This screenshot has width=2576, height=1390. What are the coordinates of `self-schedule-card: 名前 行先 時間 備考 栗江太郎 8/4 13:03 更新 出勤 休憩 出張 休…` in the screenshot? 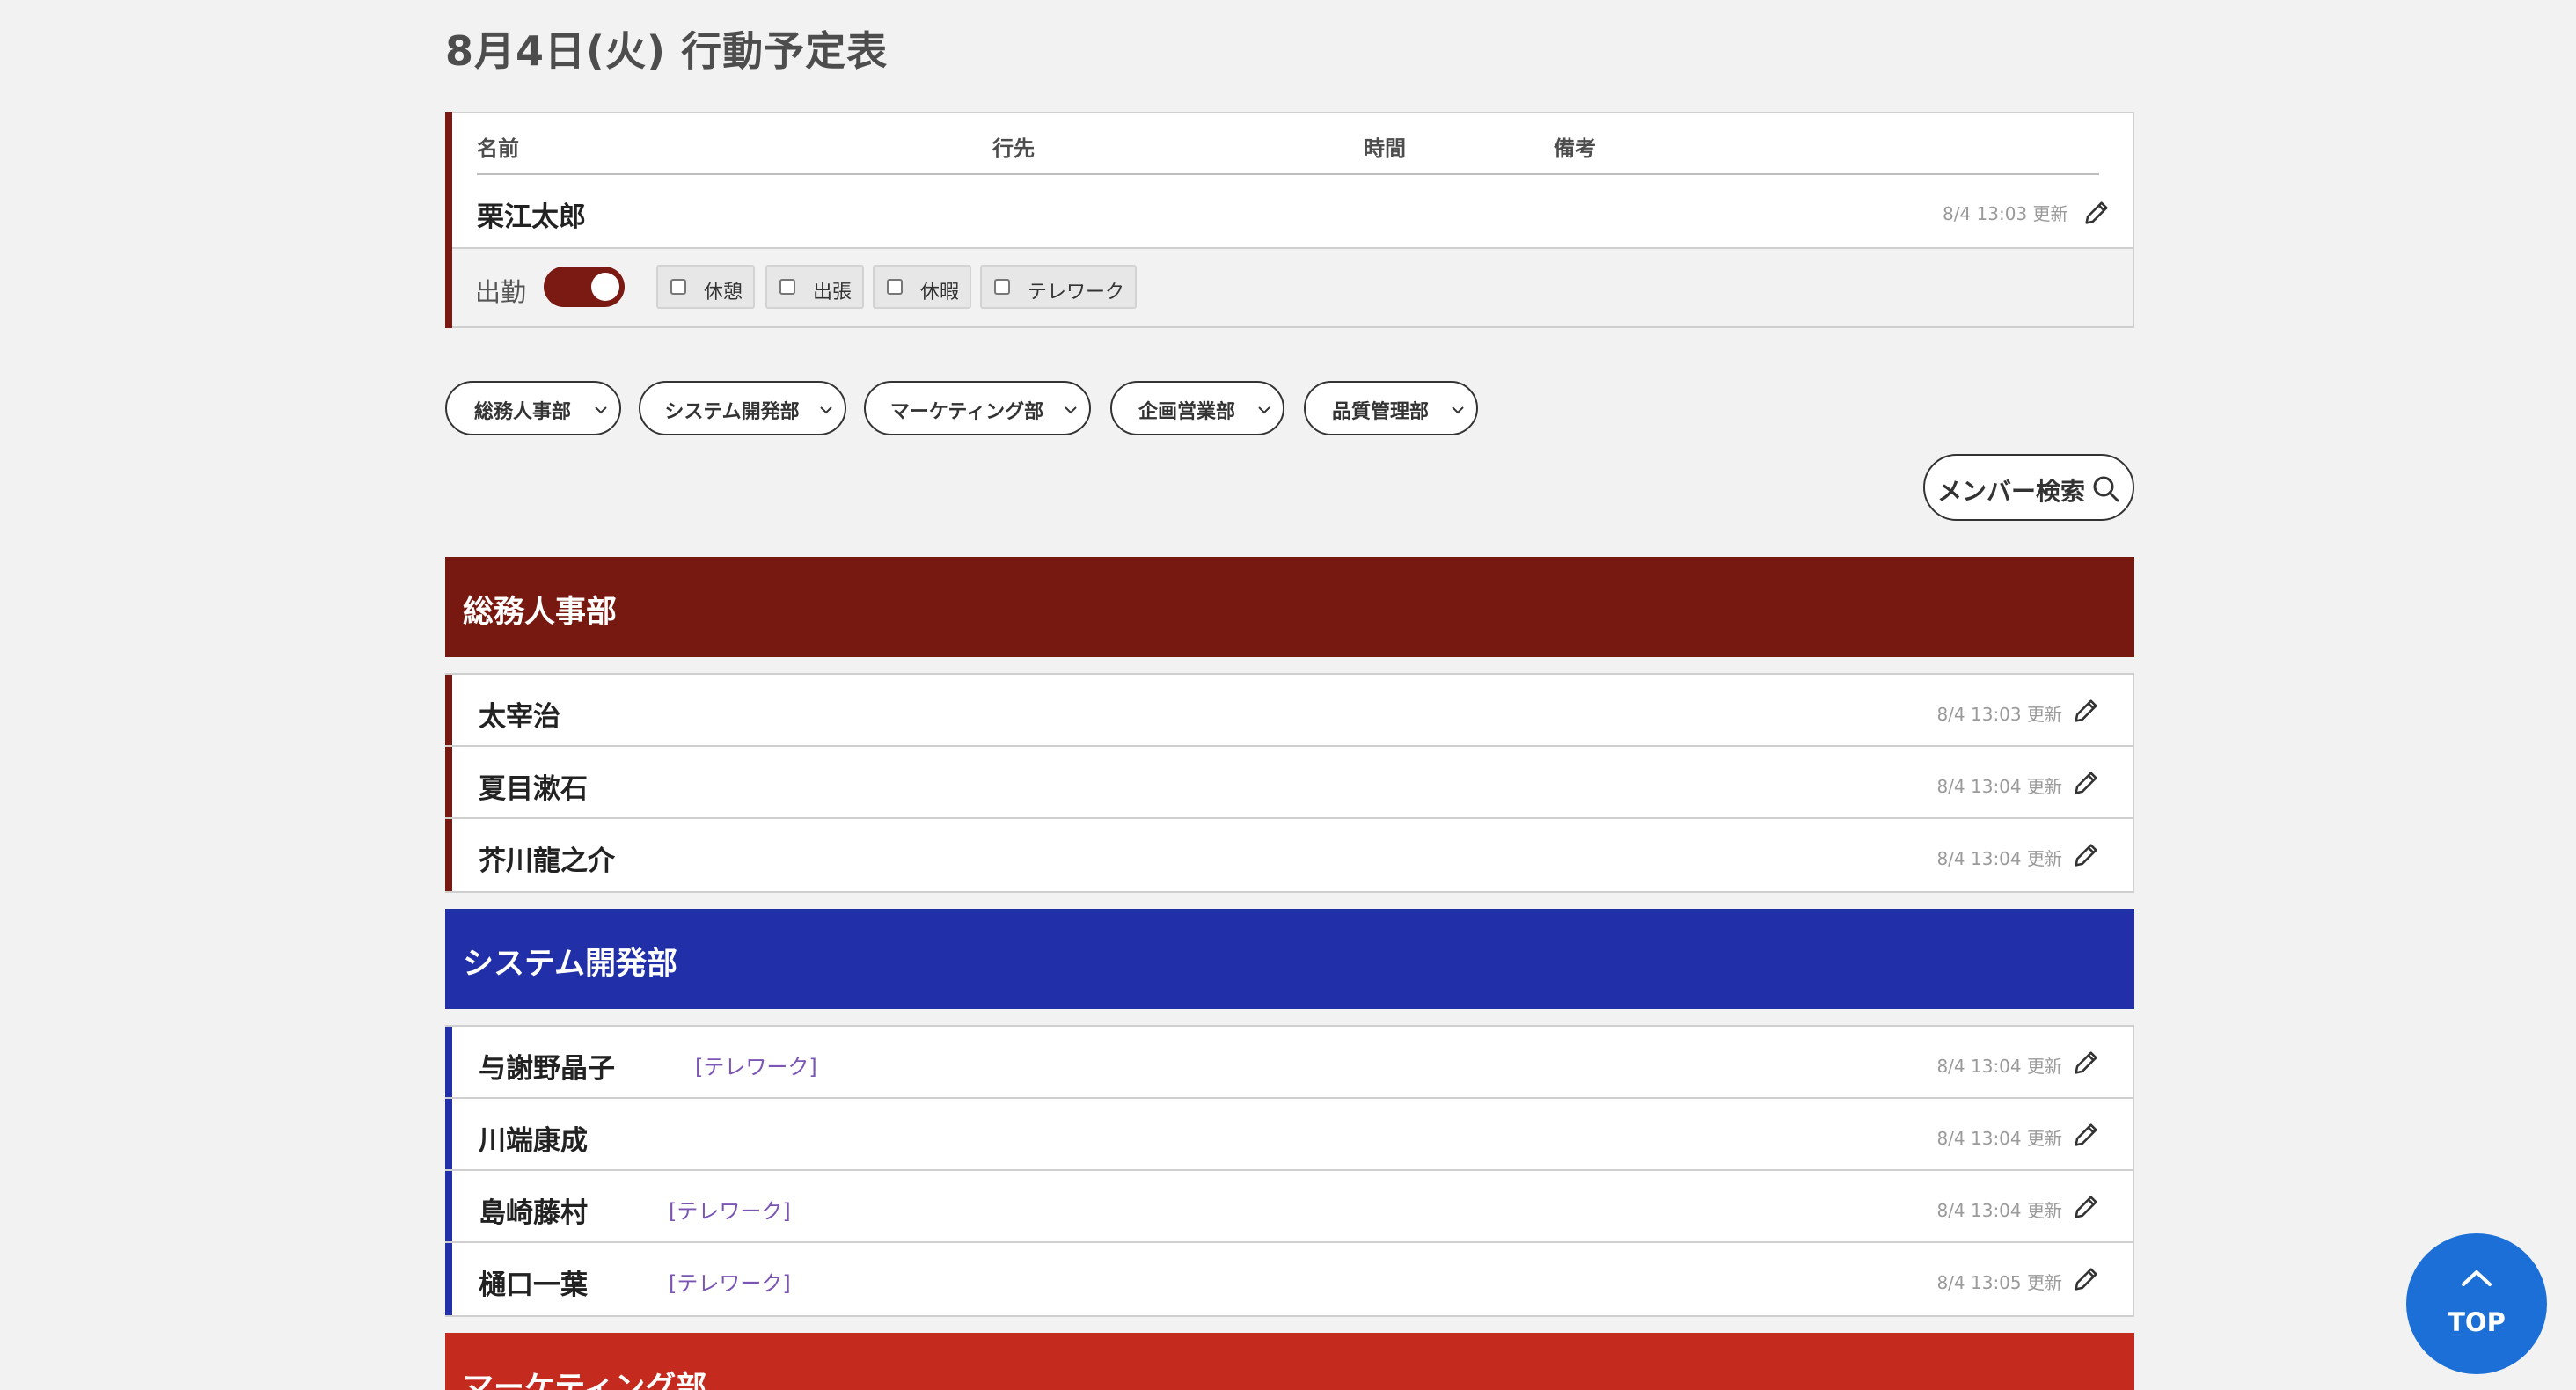 It's located at (1289, 220).